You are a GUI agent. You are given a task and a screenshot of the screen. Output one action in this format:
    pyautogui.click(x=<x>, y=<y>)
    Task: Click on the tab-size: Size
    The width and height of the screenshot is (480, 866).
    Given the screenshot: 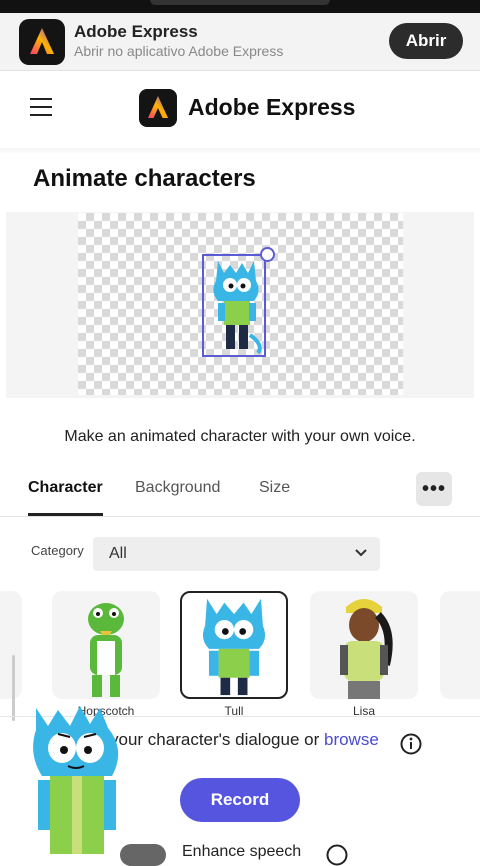 What is the action you would take?
    pyautogui.click(x=274, y=488)
    